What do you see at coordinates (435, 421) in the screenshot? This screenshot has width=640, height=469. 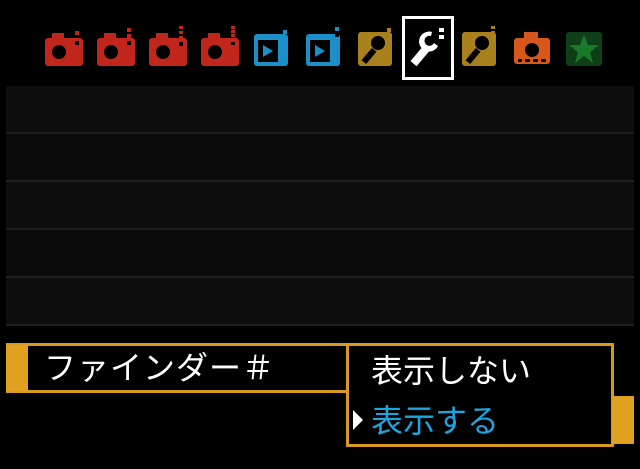 I see `option-show: 表示する` at bounding box center [435, 421].